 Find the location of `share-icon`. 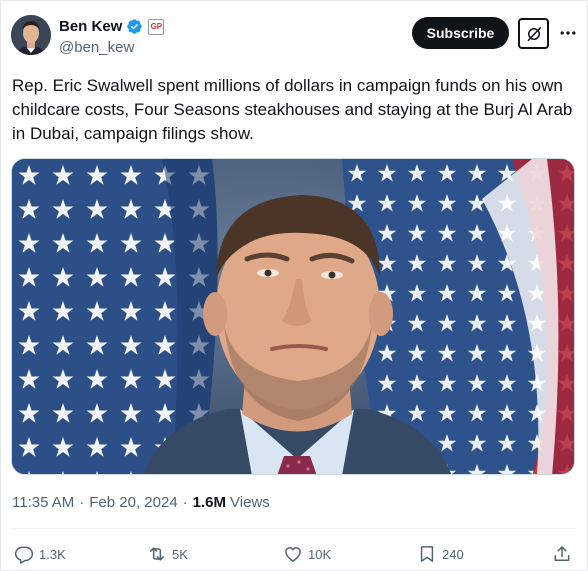

share-icon is located at coordinates (562, 553).